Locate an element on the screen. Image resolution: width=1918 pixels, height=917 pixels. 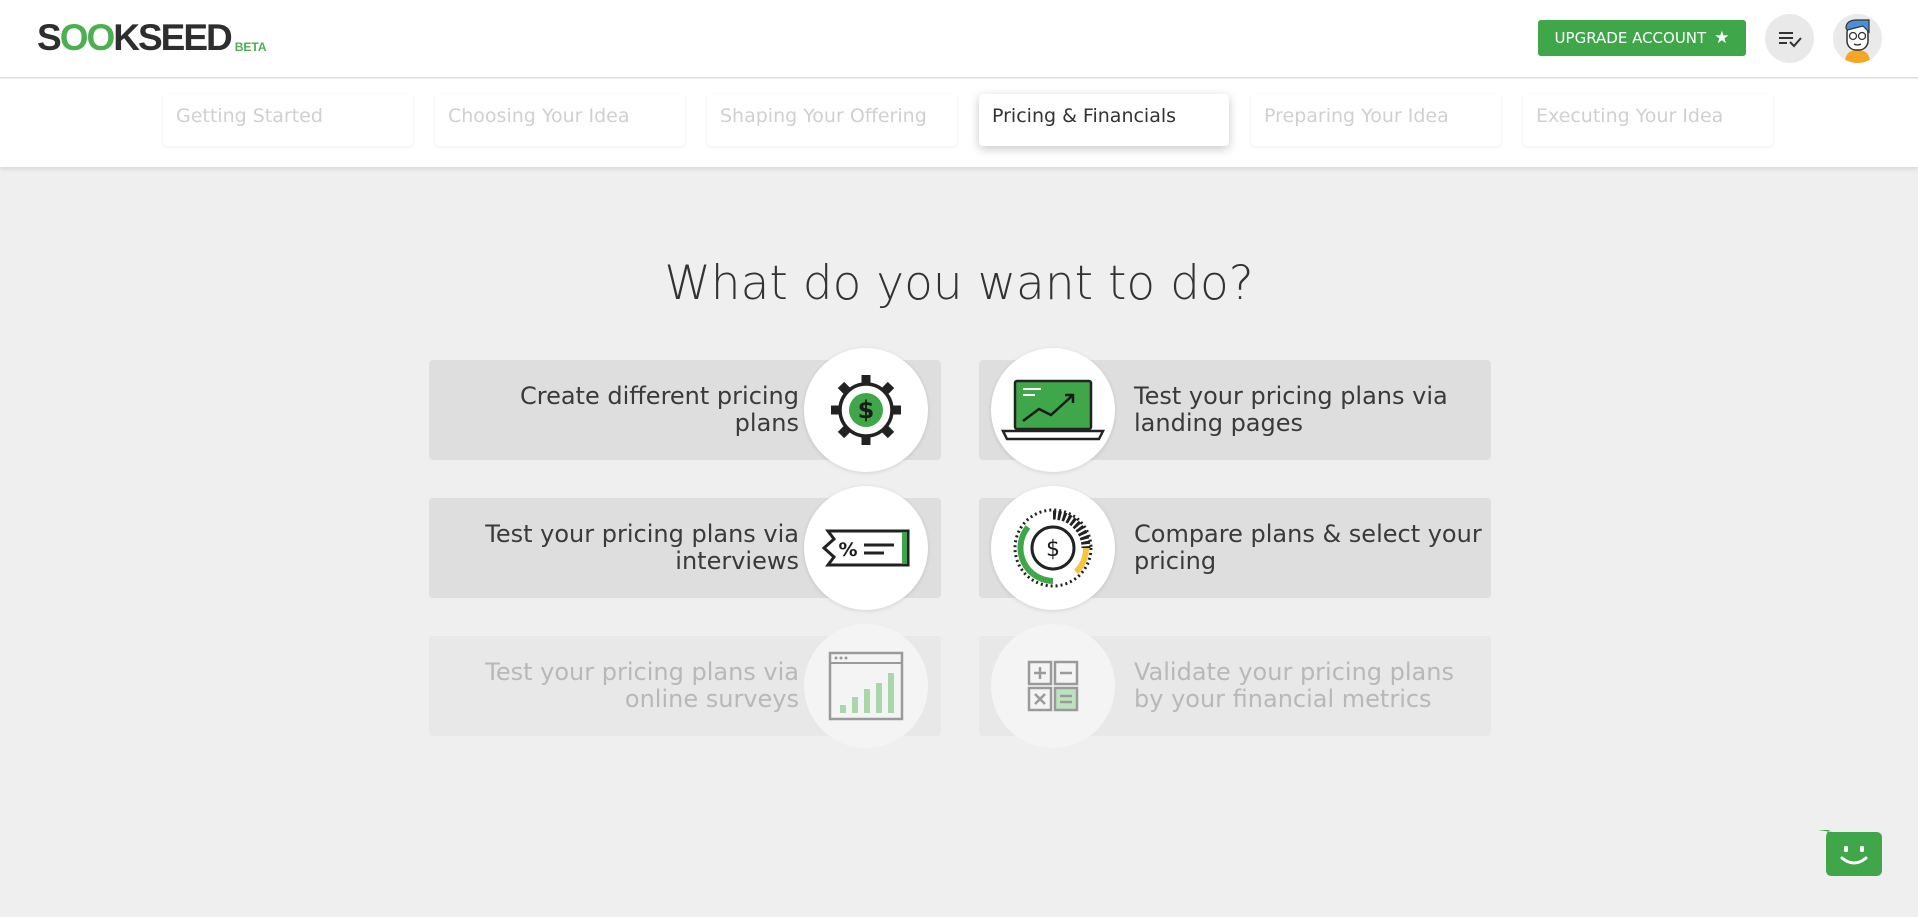
chat-widget-button is located at coordinates (1851, 853).